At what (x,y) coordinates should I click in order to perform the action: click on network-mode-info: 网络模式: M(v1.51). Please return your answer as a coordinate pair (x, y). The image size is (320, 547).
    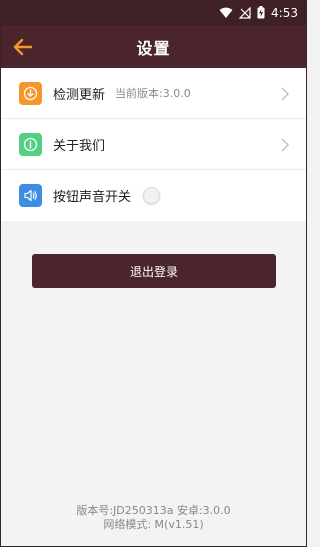
    Looking at the image, I should click on (153, 524).